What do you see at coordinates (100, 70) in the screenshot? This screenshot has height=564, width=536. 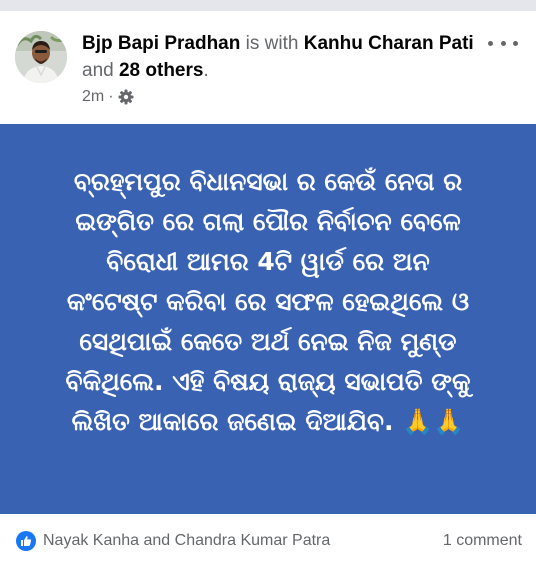 I see `and-text: and` at bounding box center [100, 70].